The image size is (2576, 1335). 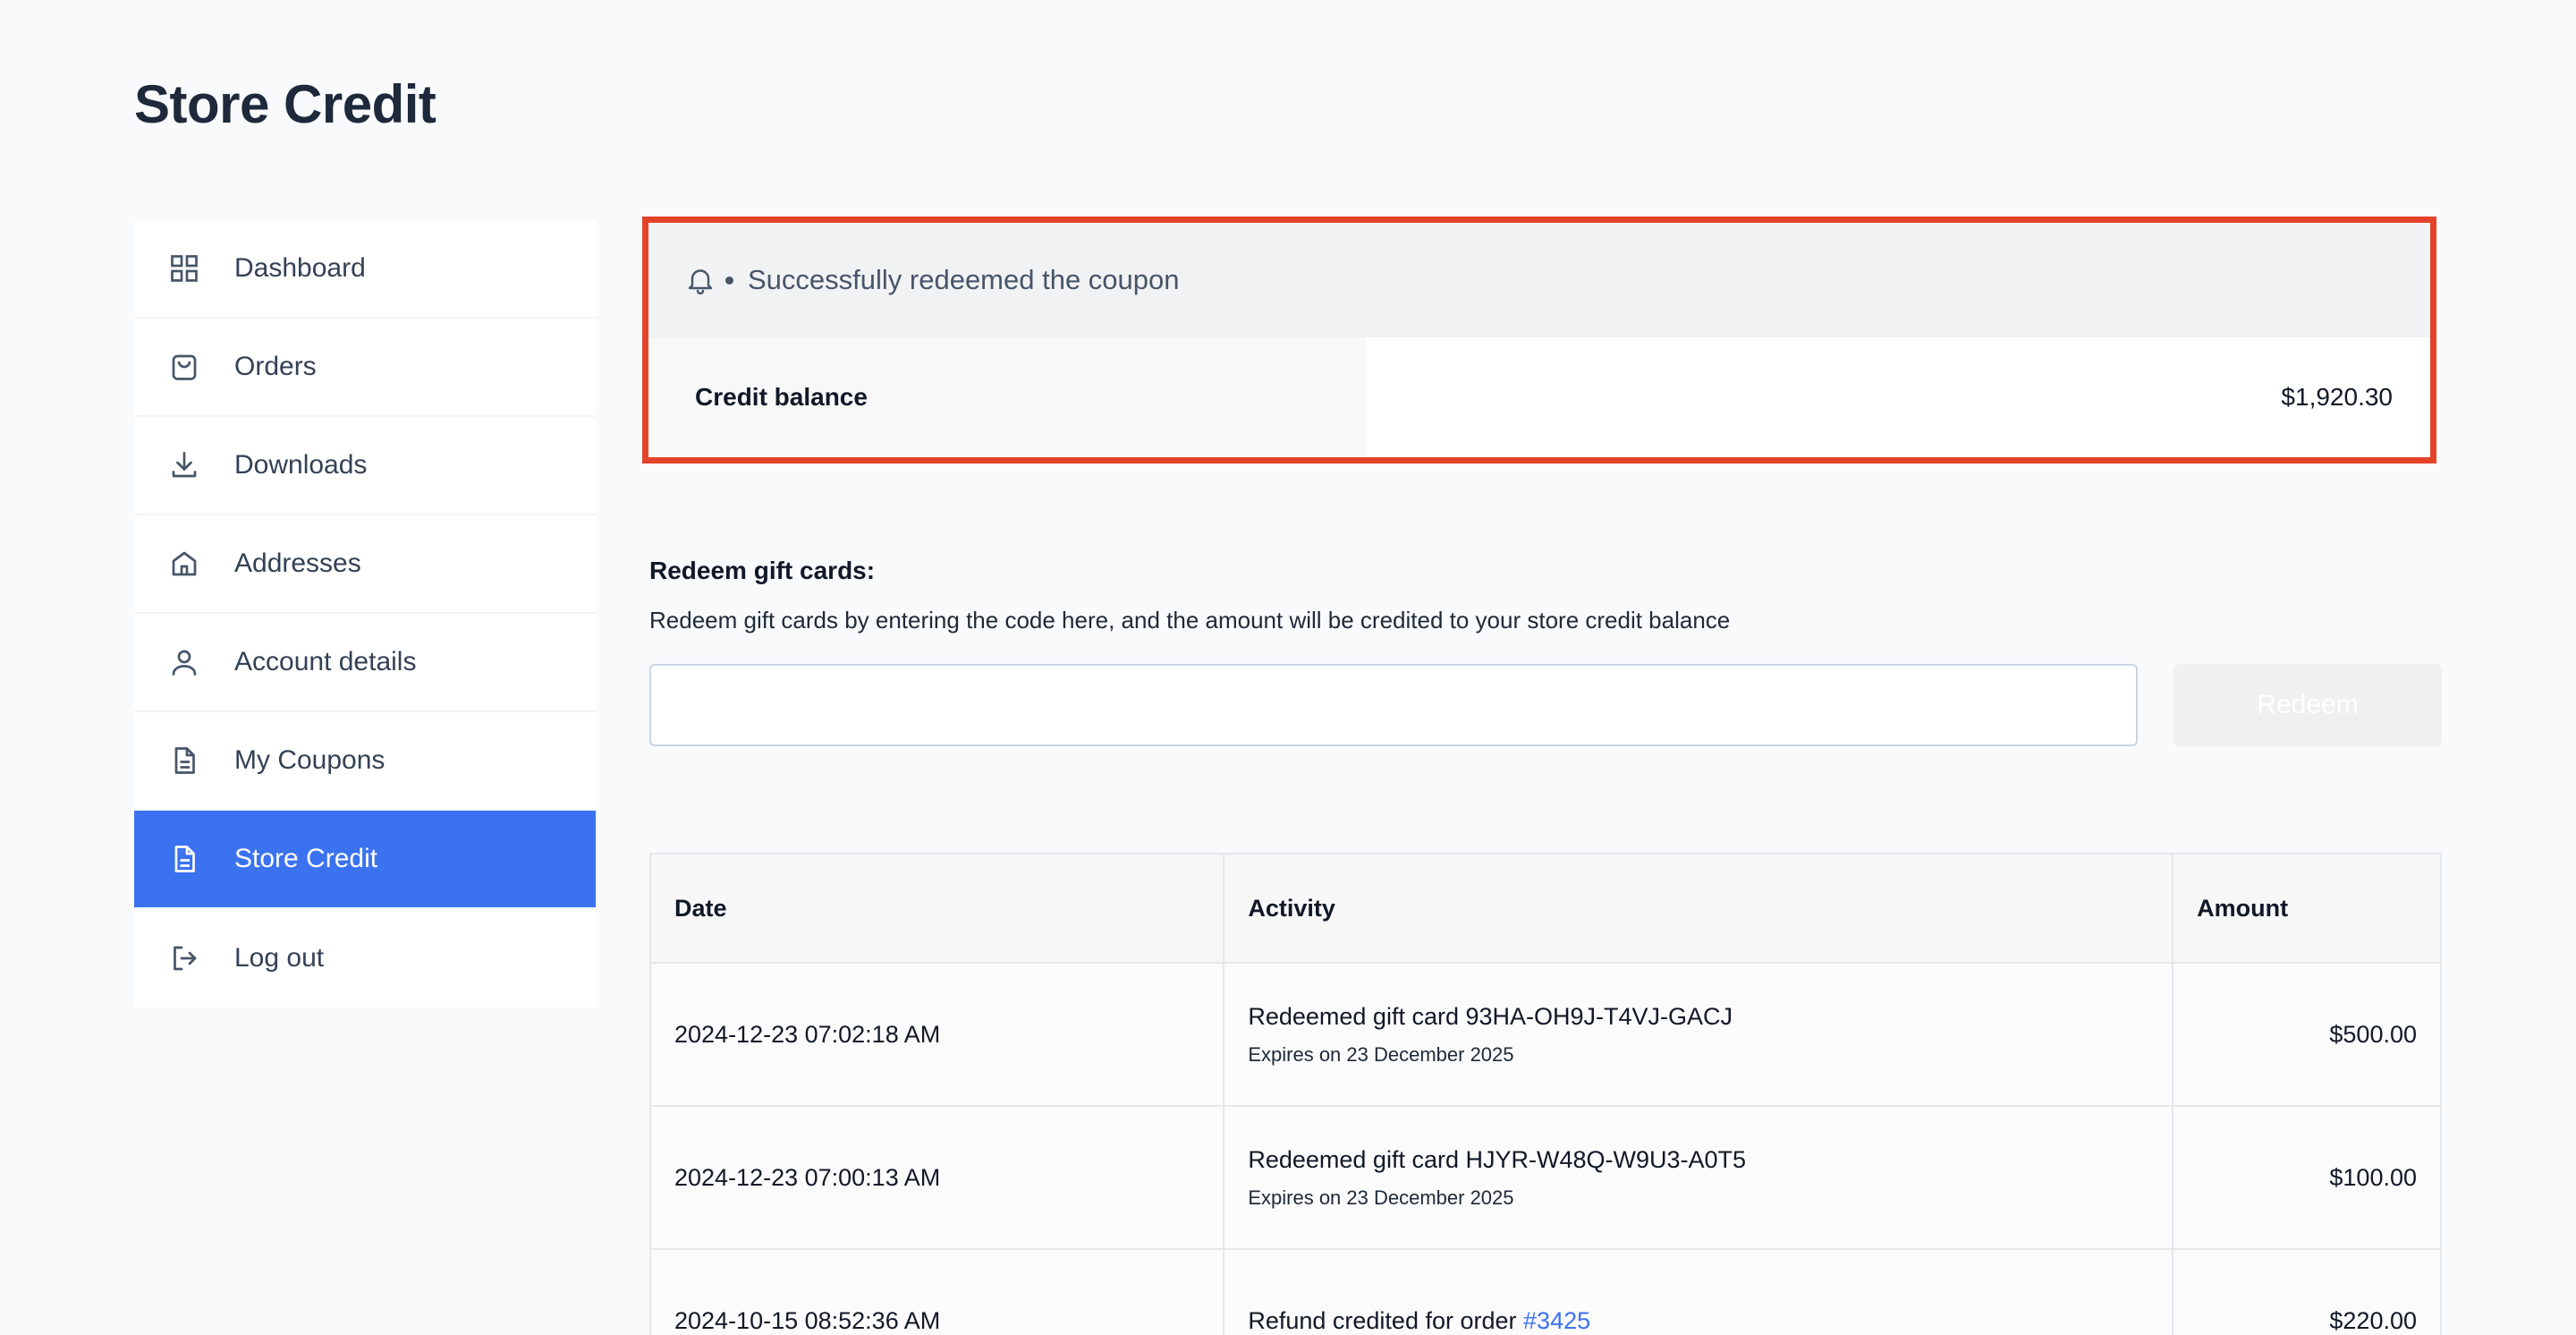 I want to click on order-link: #3425, so click(x=1556, y=1320).